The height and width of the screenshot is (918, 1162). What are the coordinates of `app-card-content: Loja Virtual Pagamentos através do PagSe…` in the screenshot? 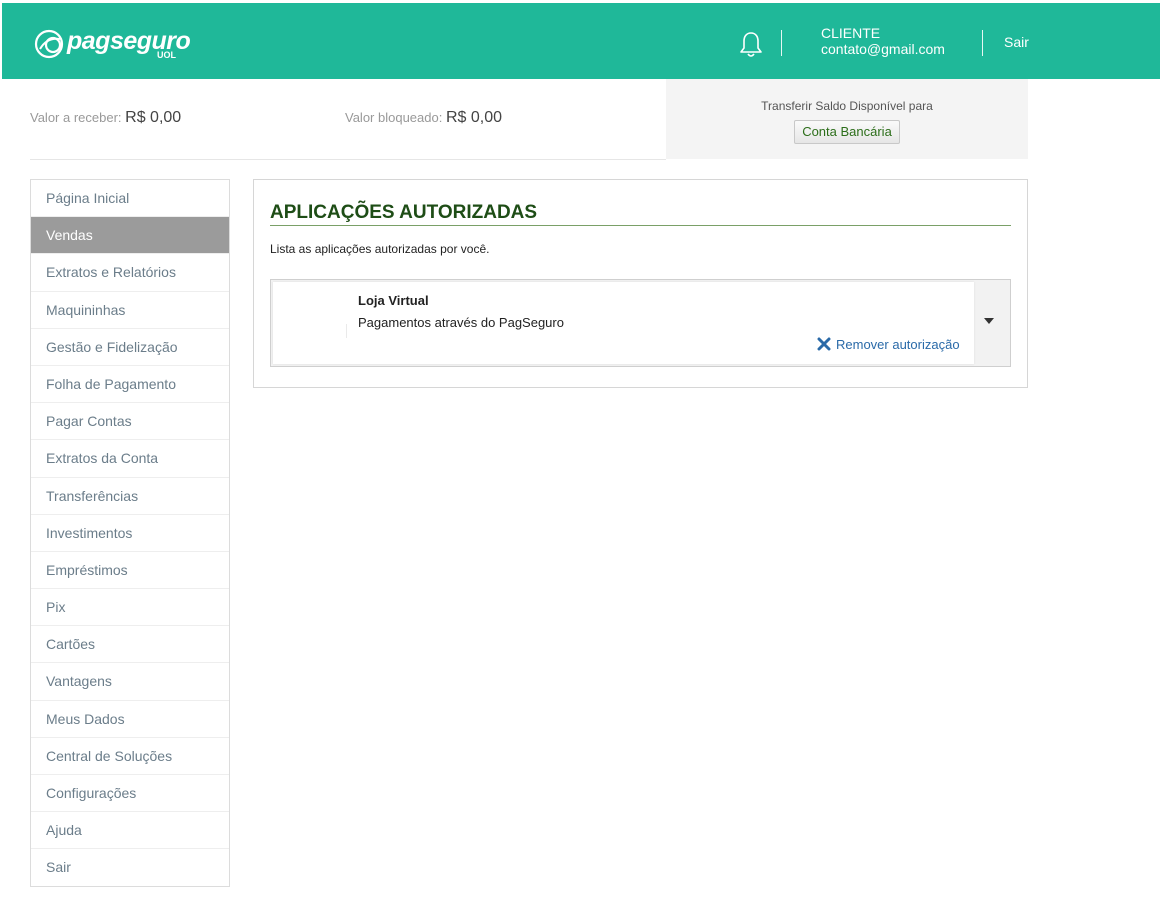 It's located at (623, 323).